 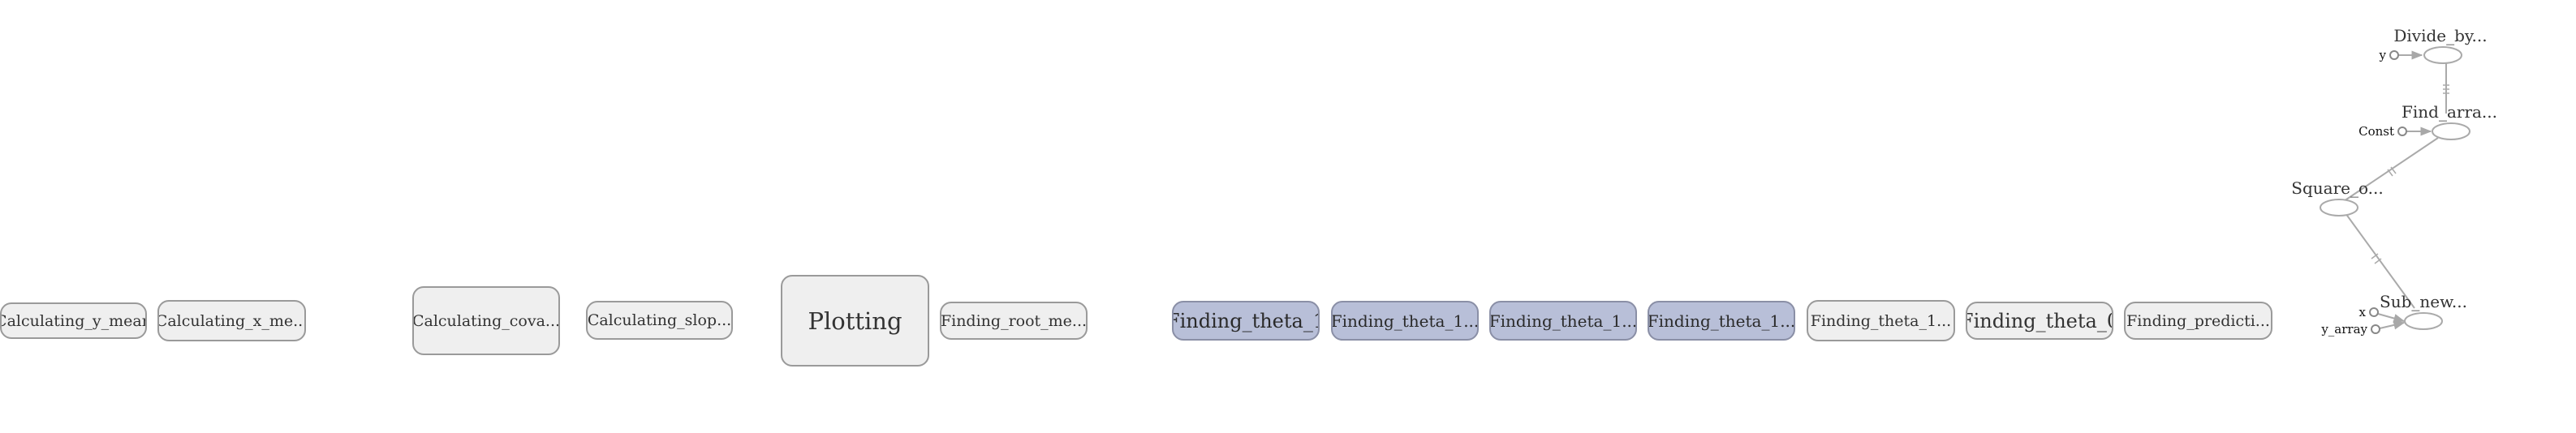 I want to click on edge-x-to-sub, so click(x=2392, y=318).